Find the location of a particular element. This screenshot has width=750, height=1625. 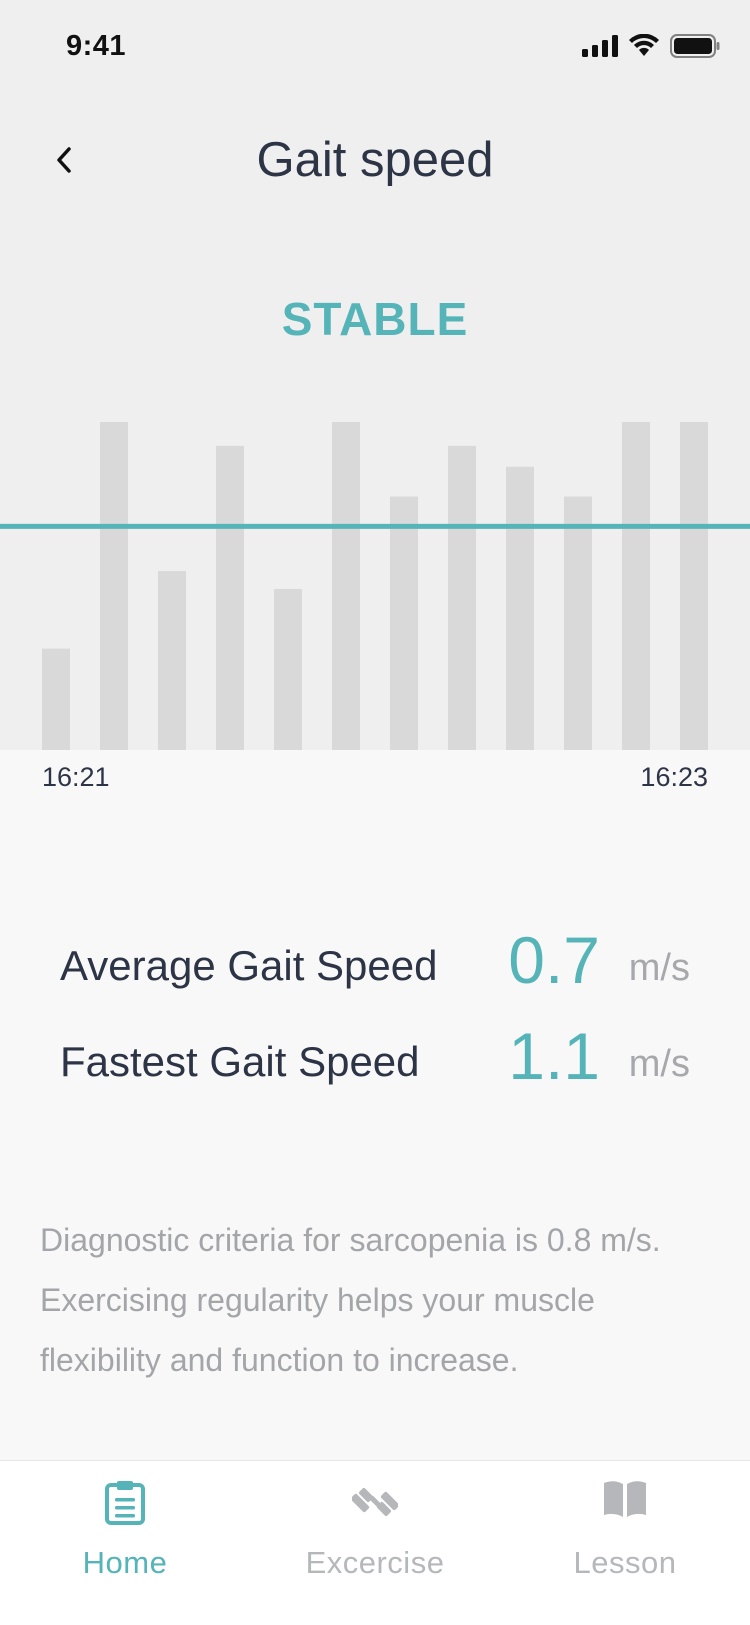

fastest-speed-label: Fastest Gait Speed is located at coordinates (240, 1061).